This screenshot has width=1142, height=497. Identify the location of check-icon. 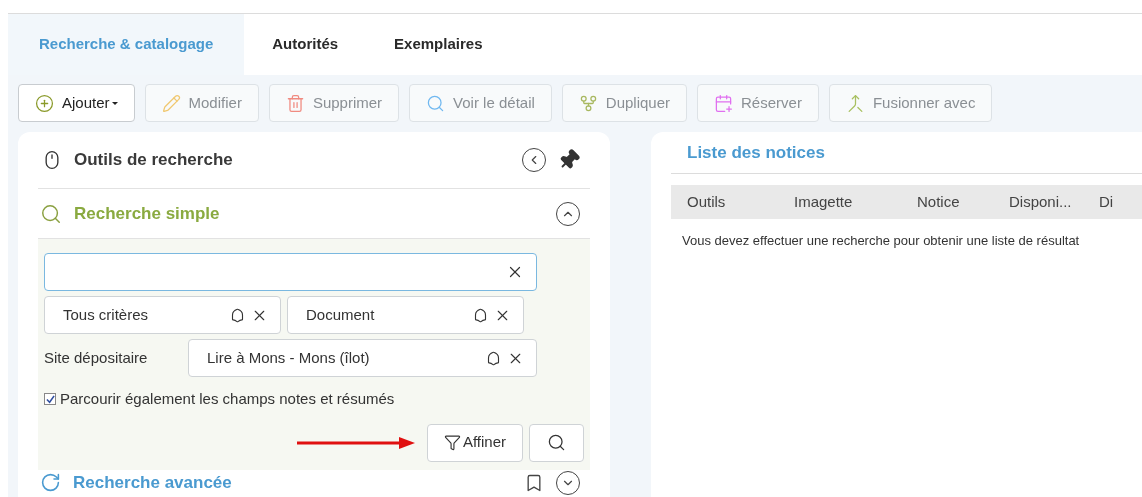
(50, 399).